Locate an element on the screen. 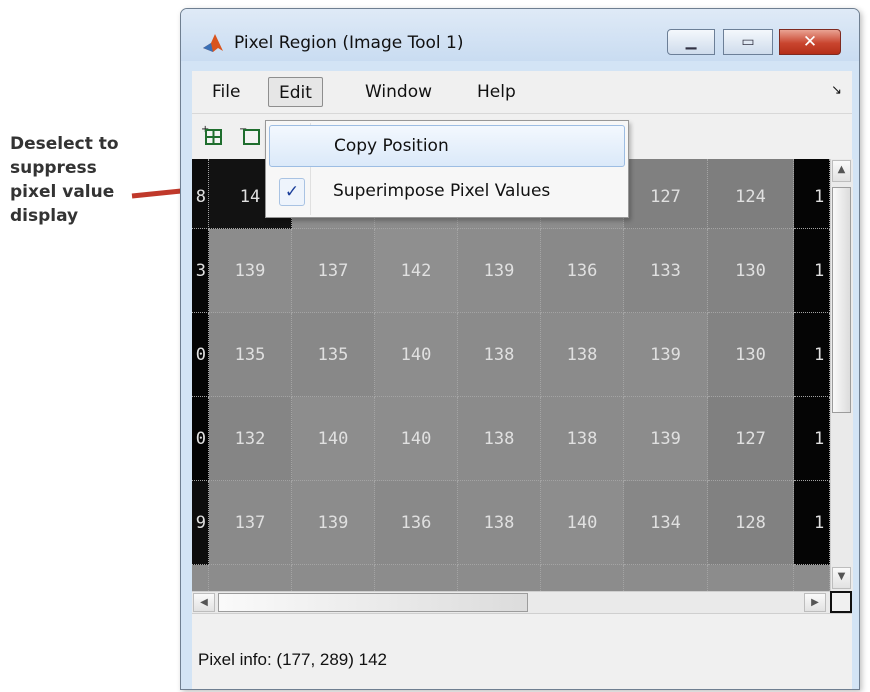 This screenshot has width=870, height=692. pixel-cell: 128 is located at coordinates (751, 523).